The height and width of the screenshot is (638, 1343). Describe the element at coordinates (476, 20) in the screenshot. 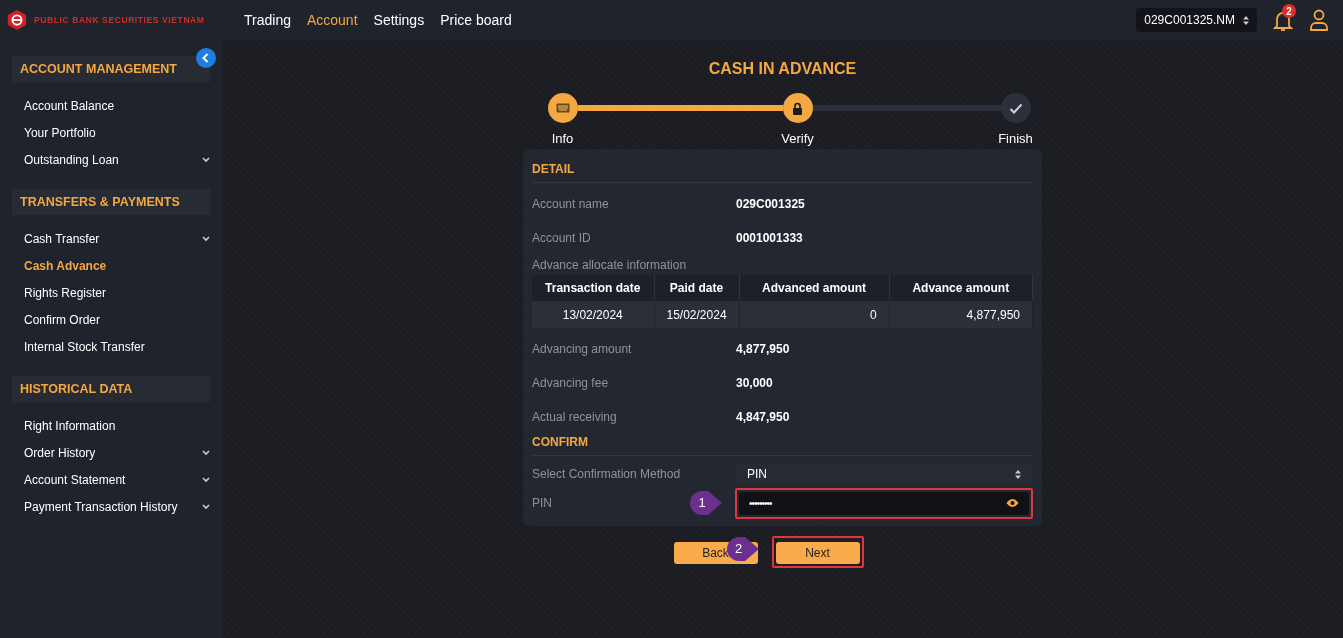

I see `nav-link: Price board` at that location.